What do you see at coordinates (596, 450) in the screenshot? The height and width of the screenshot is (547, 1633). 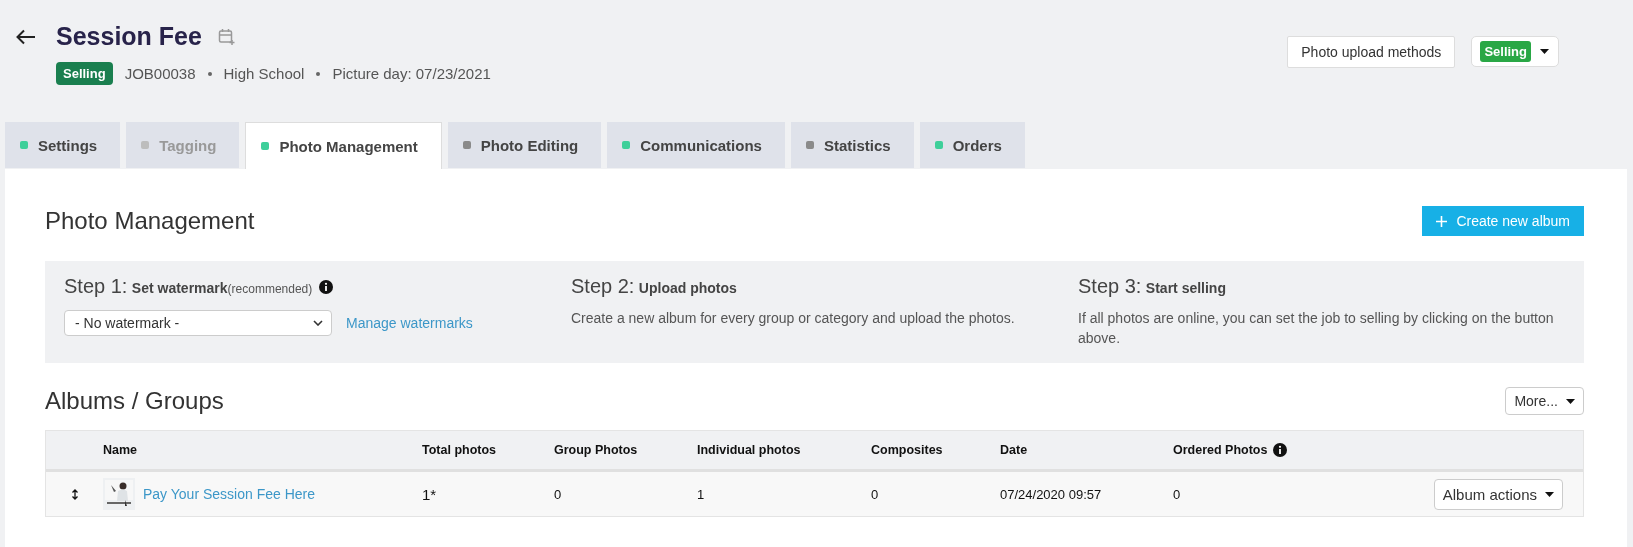 I see `column-header: Group Photos` at bounding box center [596, 450].